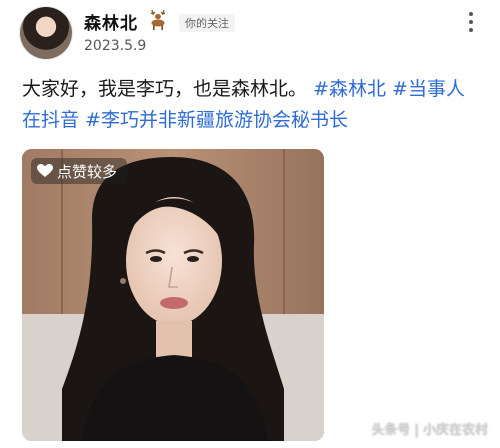 The width and height of the screenshot is (500, 448). What do you see at coordinates (115, 46) in the screenshot?
I see `post-date: 2023.5.9` at bounding box center [115, 46].